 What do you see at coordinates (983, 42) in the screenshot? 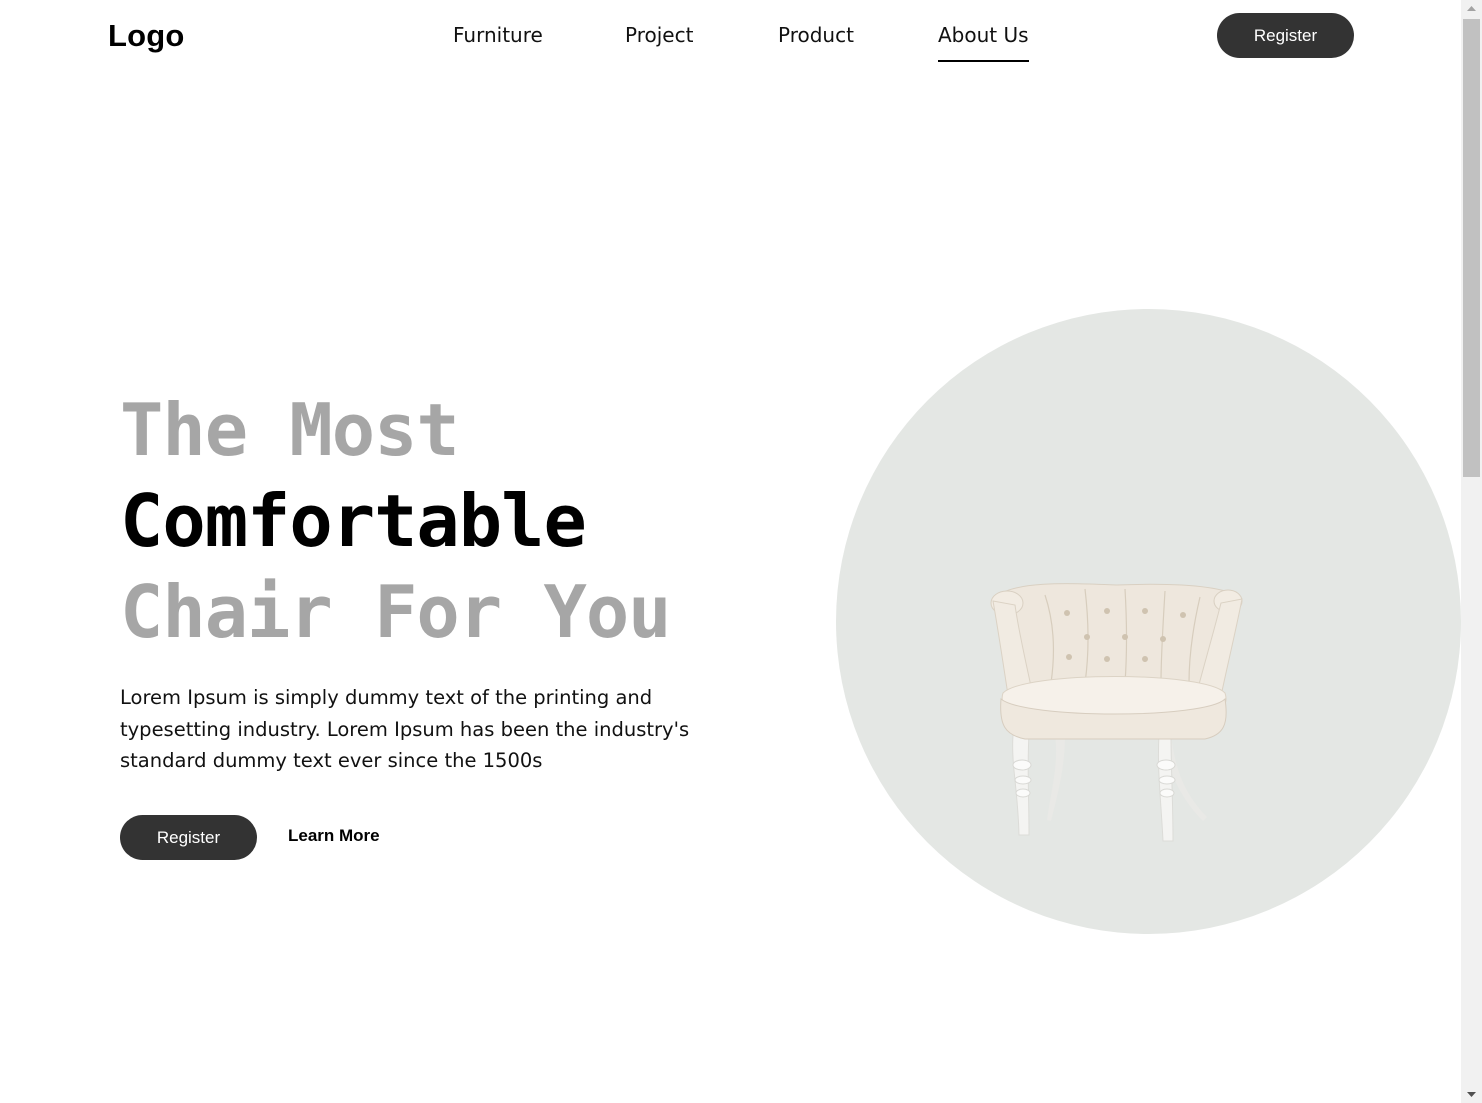
I see `nav-item-about-us: About Us` at bounding box center [983, 42].